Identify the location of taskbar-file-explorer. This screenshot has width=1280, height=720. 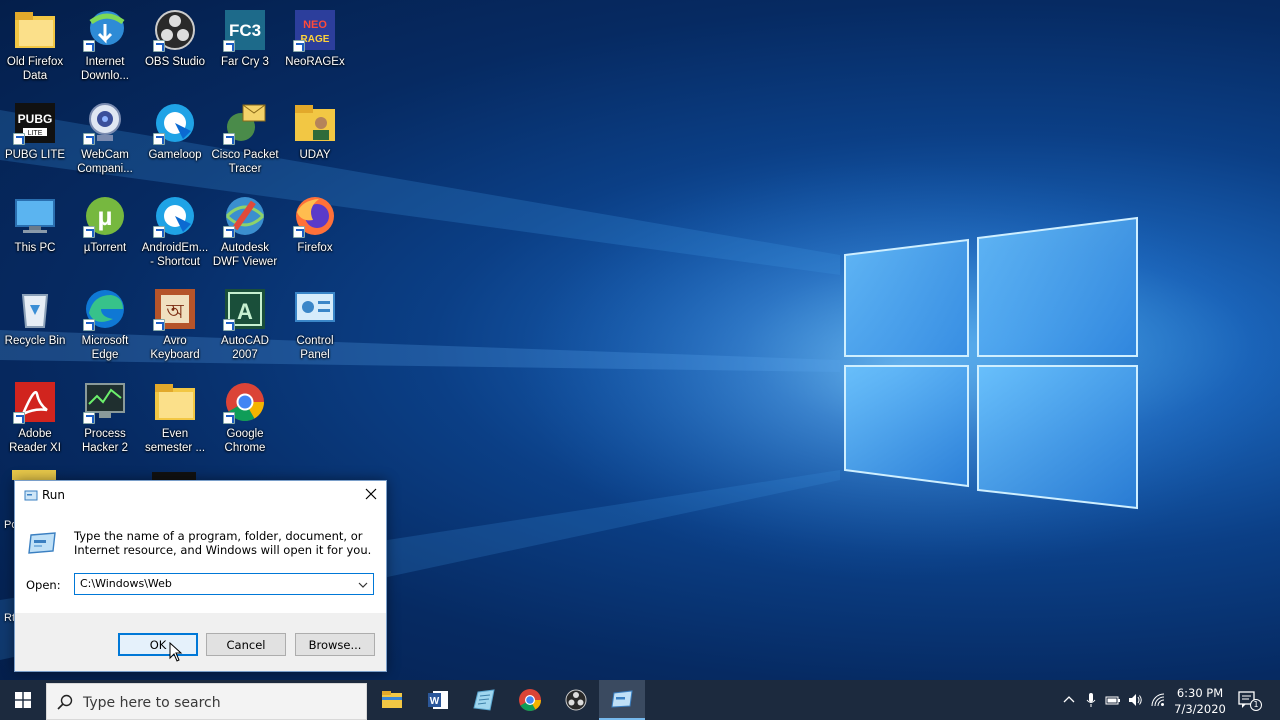
(392, 700).